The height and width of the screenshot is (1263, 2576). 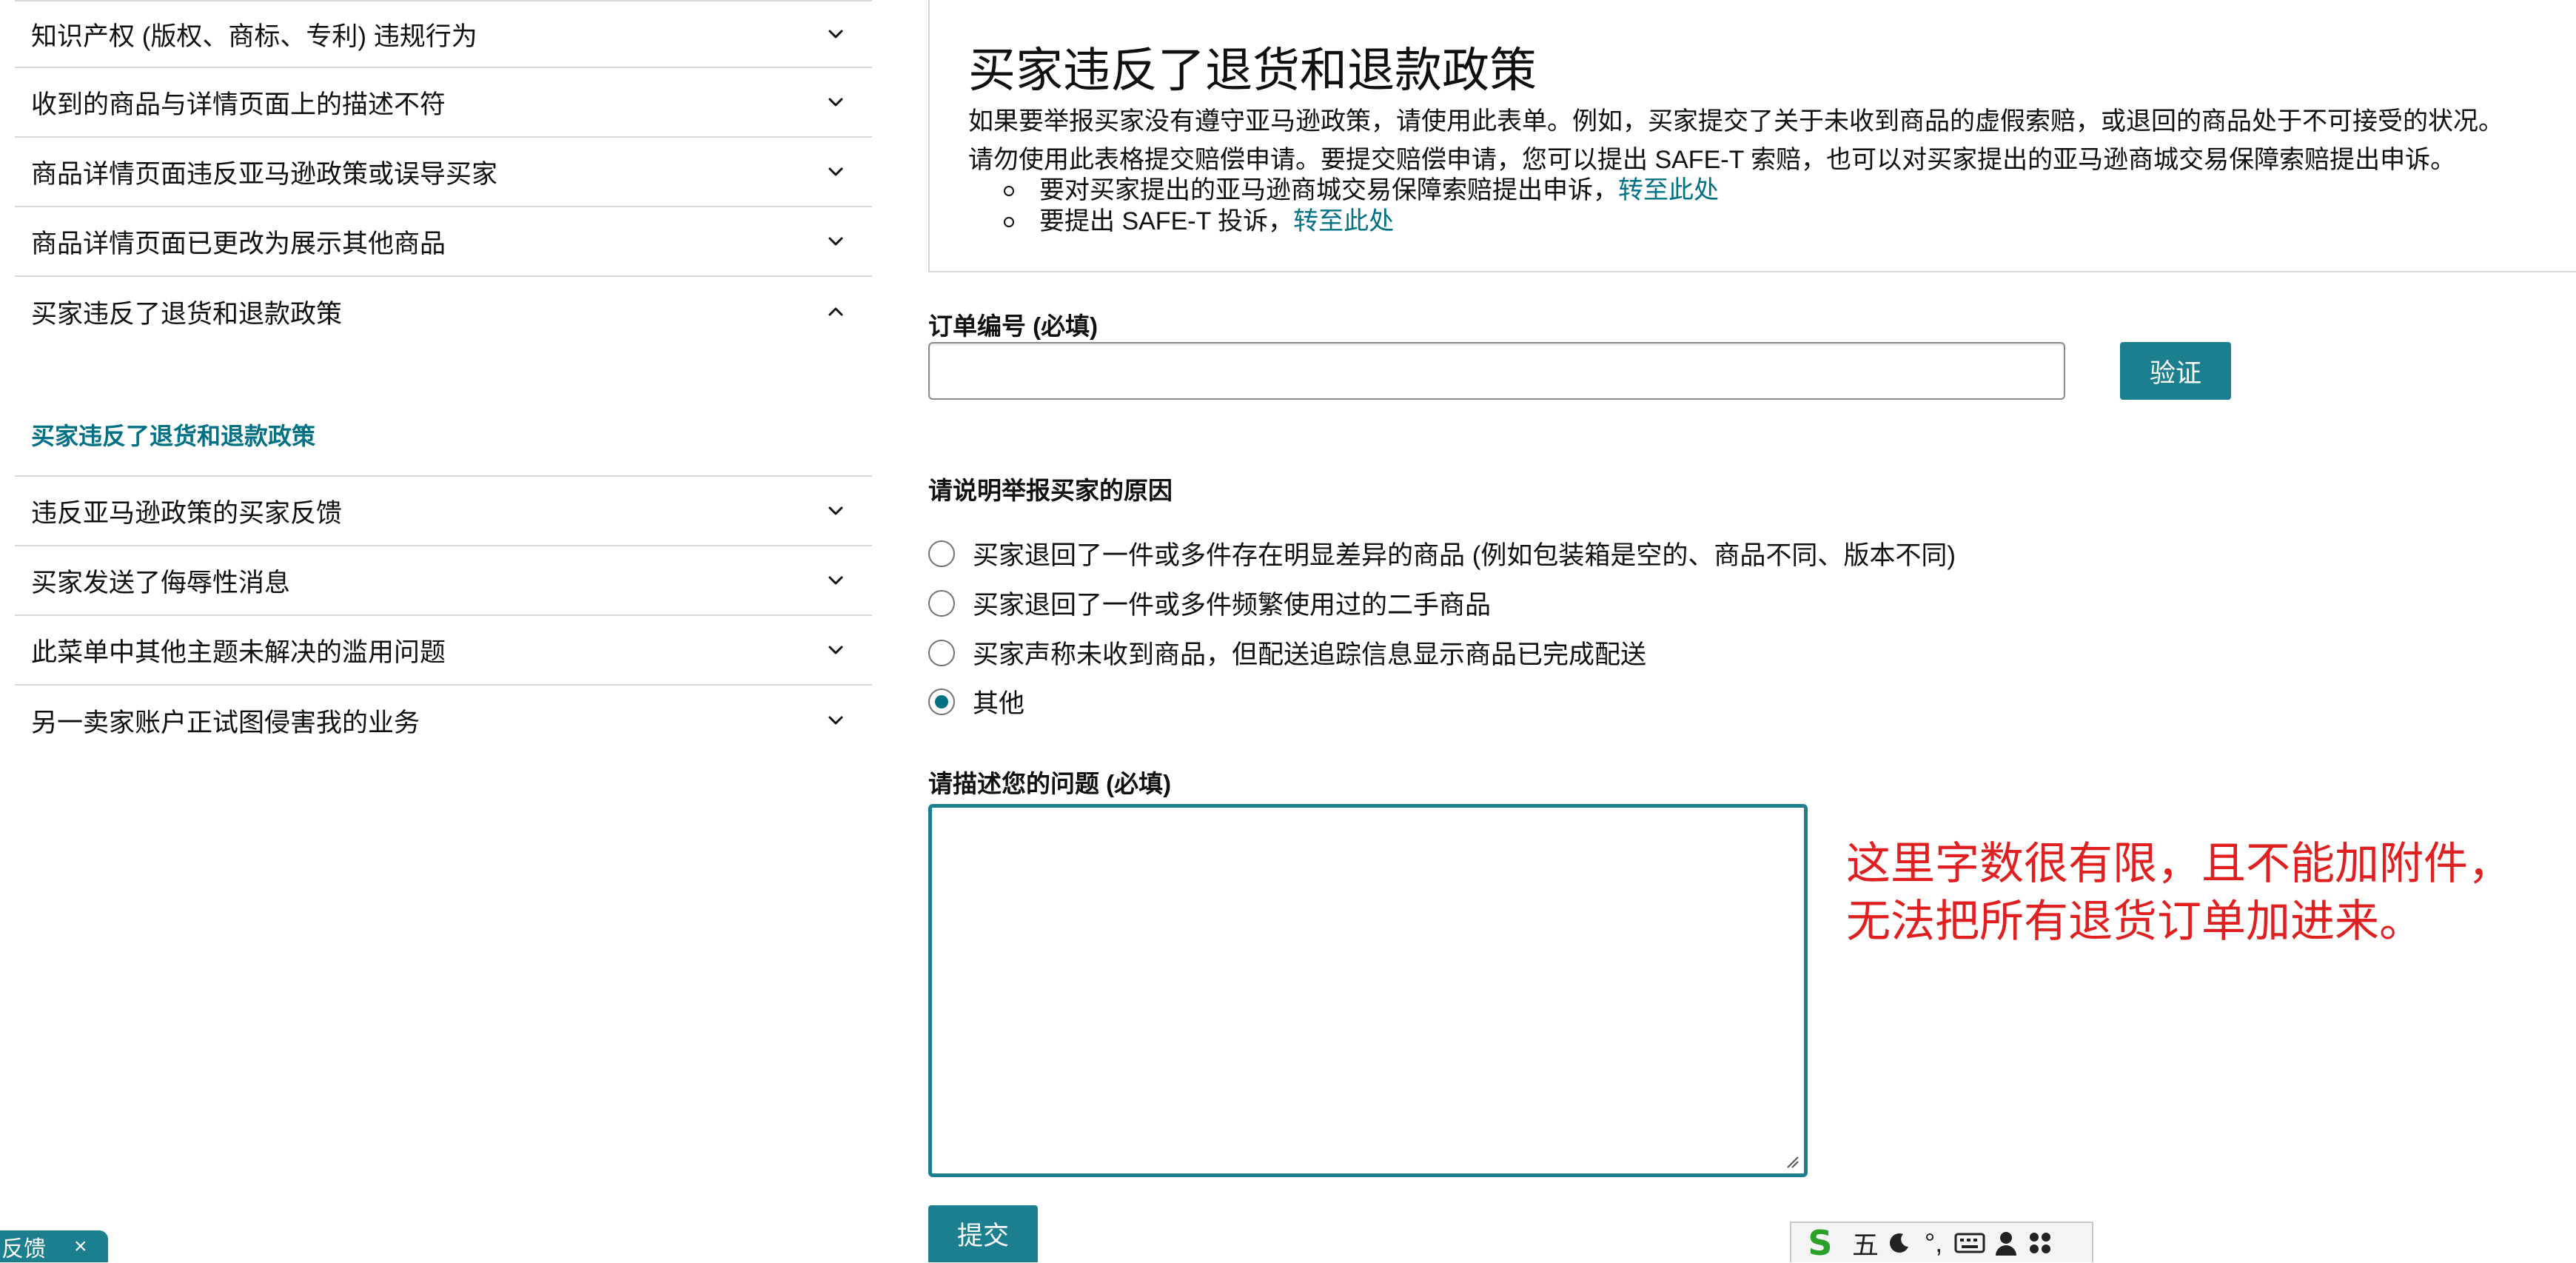 I want to click on resize-handle-icon, so click(x=1792, y=1161).